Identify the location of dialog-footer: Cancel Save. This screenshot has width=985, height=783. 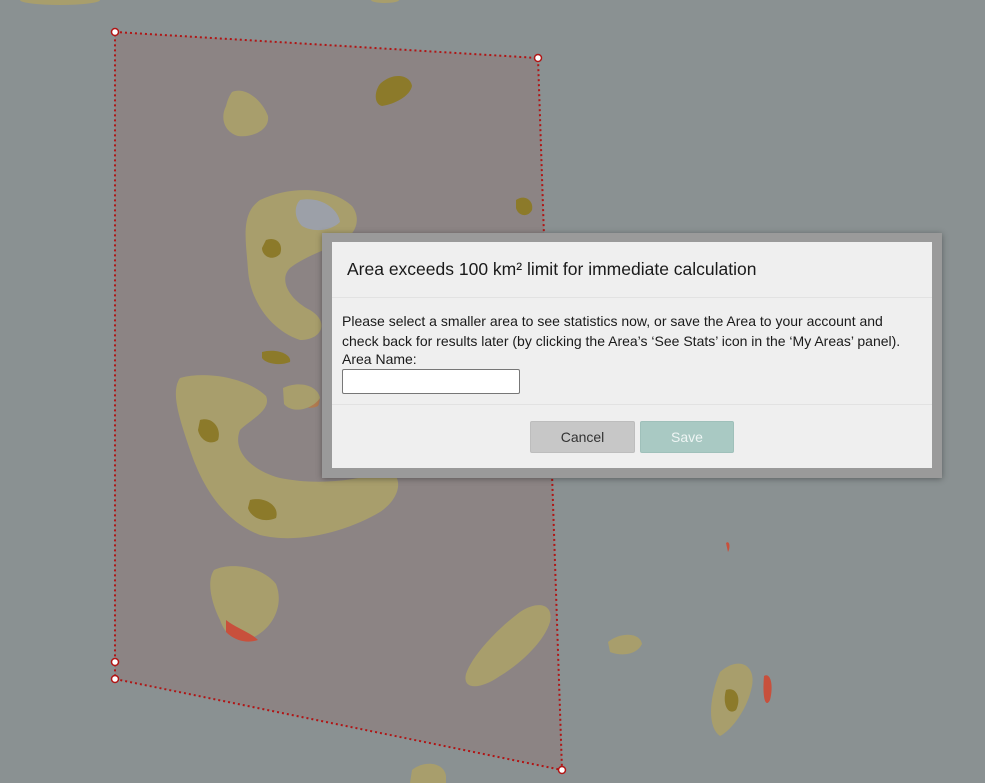
(632, 436).